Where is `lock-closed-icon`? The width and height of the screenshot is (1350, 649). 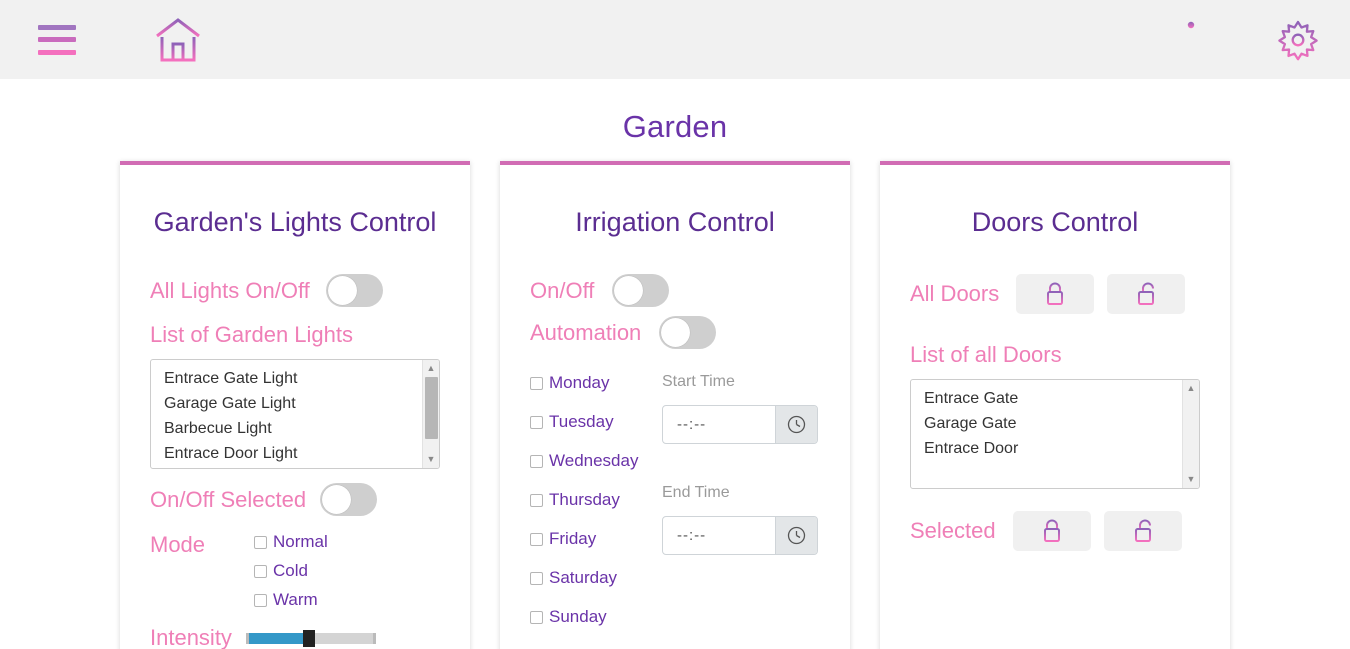 lock-closed-icon is located at coordinates (1055, 293).